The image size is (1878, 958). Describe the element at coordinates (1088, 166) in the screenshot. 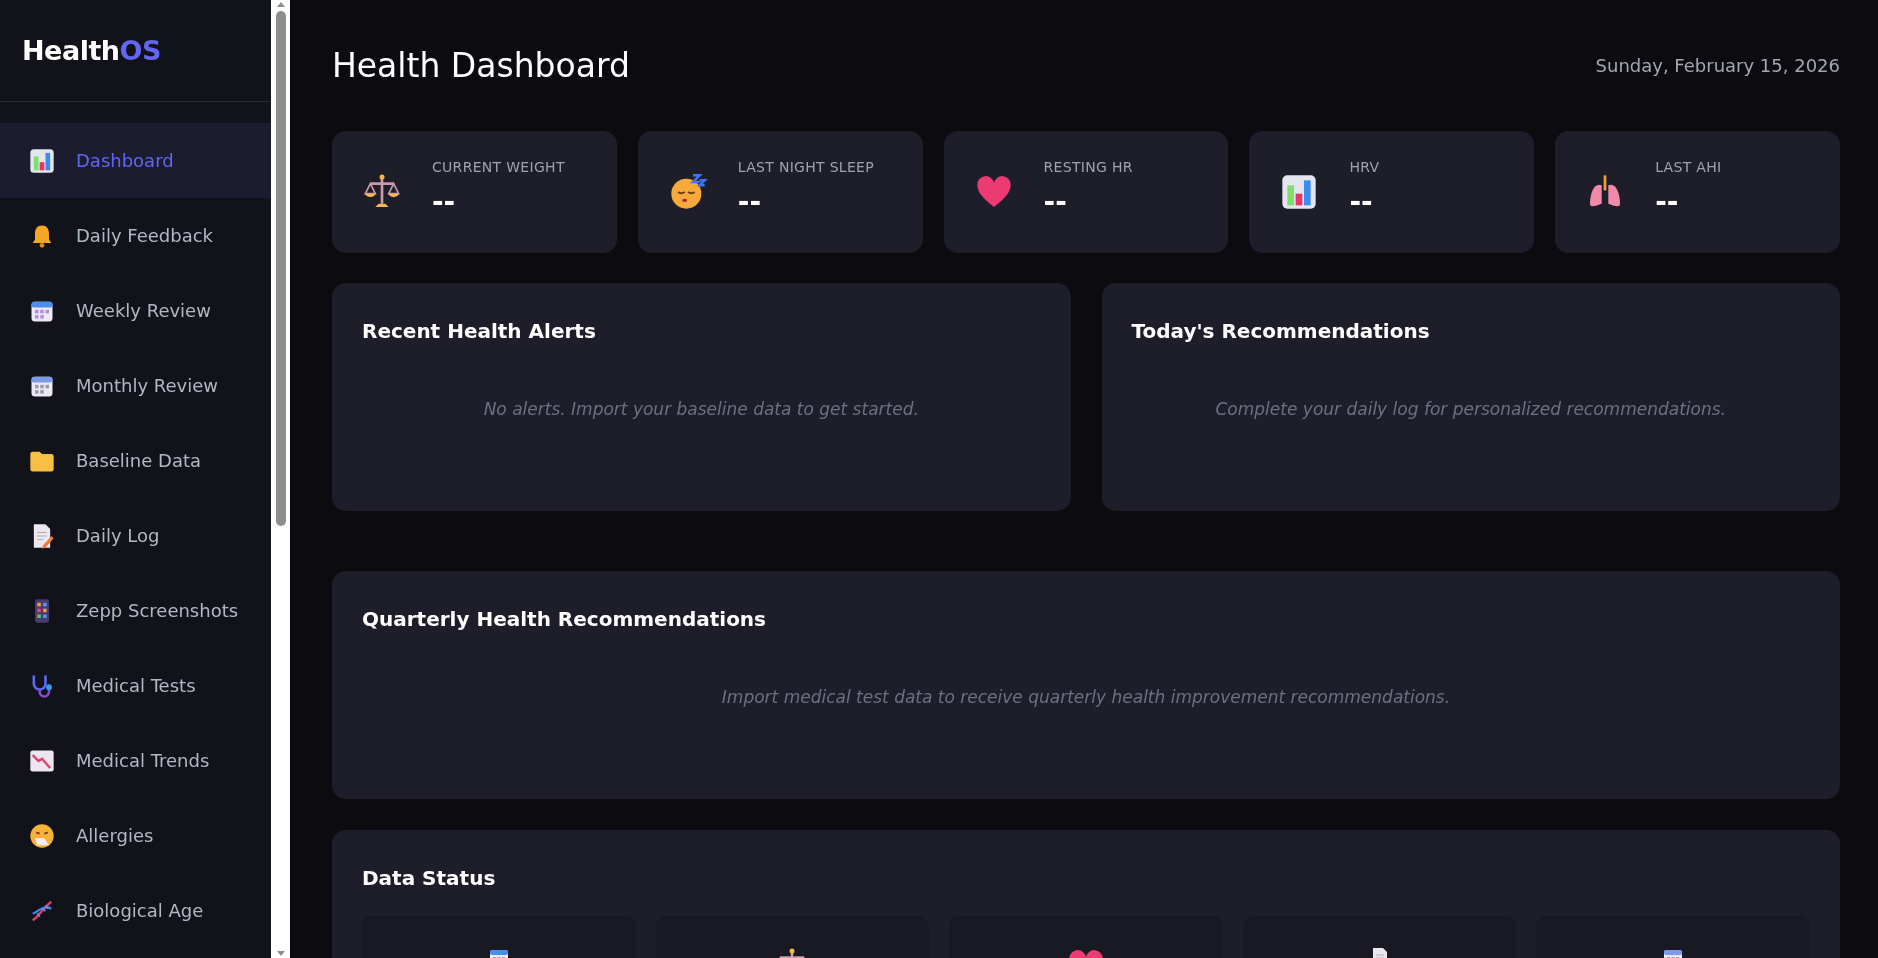

I see `stat-label: RESTING HR` at that location.